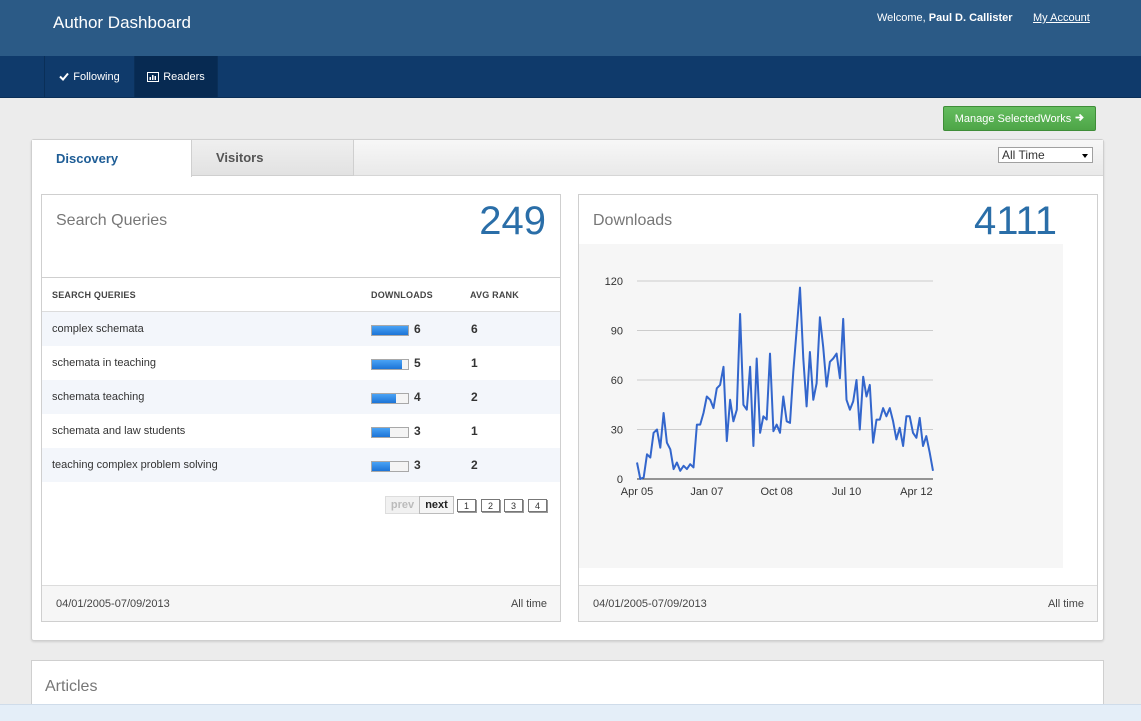  What do you see at coordinates (71, 686) in the screenshot?
I see `articles-title: Articles` at bounding box center [71, 686].